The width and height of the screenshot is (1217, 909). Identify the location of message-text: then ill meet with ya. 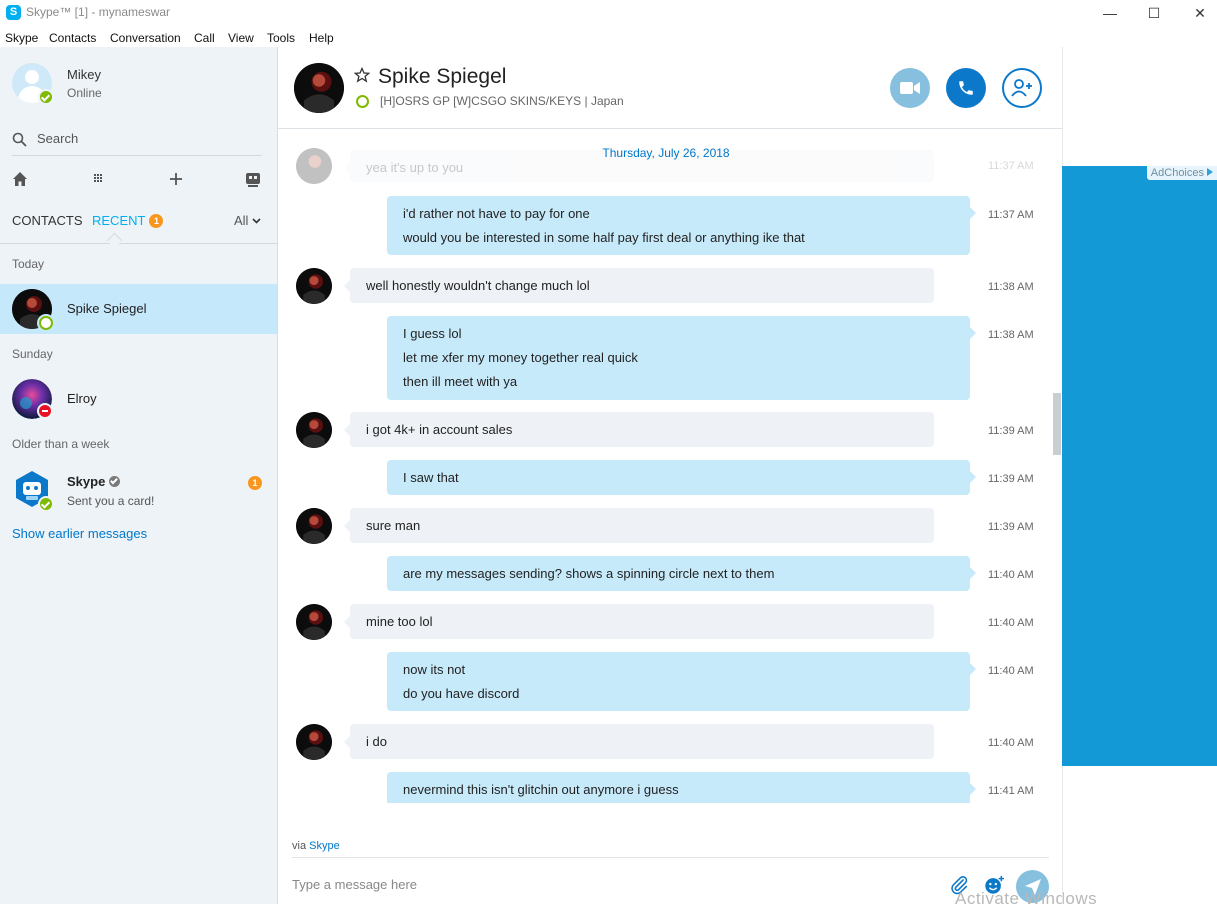
(460, 381).